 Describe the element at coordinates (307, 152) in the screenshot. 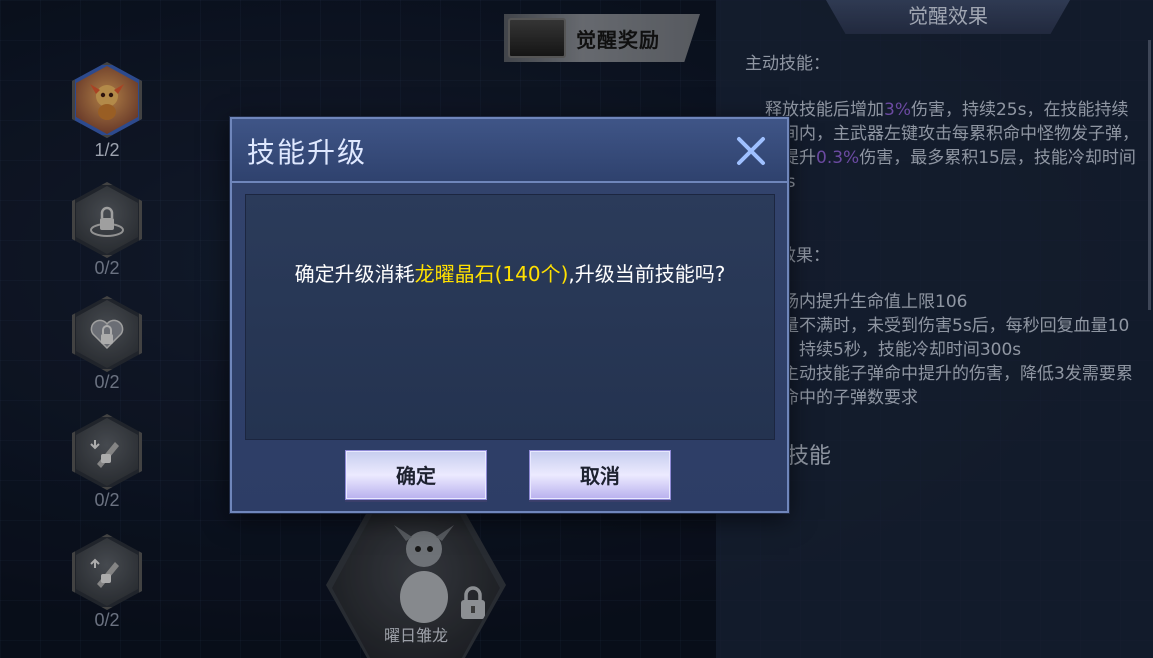

I see `dialog-title: 技能升级` at that location.